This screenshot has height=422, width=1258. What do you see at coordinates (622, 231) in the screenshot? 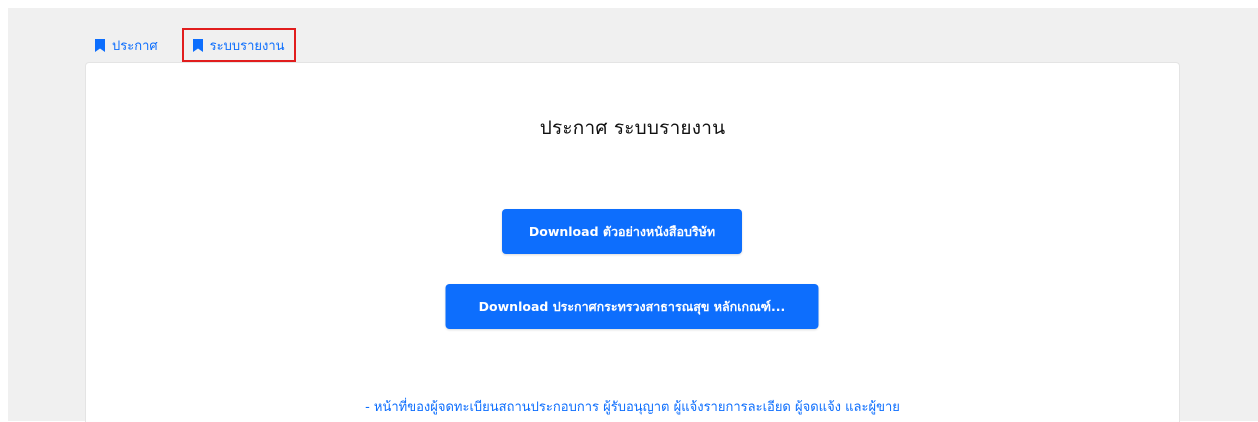
I see `download-company-letter-sample-button: Download ตัวอย่างหนังสือบริษัท` at bounding box center [622, 231].